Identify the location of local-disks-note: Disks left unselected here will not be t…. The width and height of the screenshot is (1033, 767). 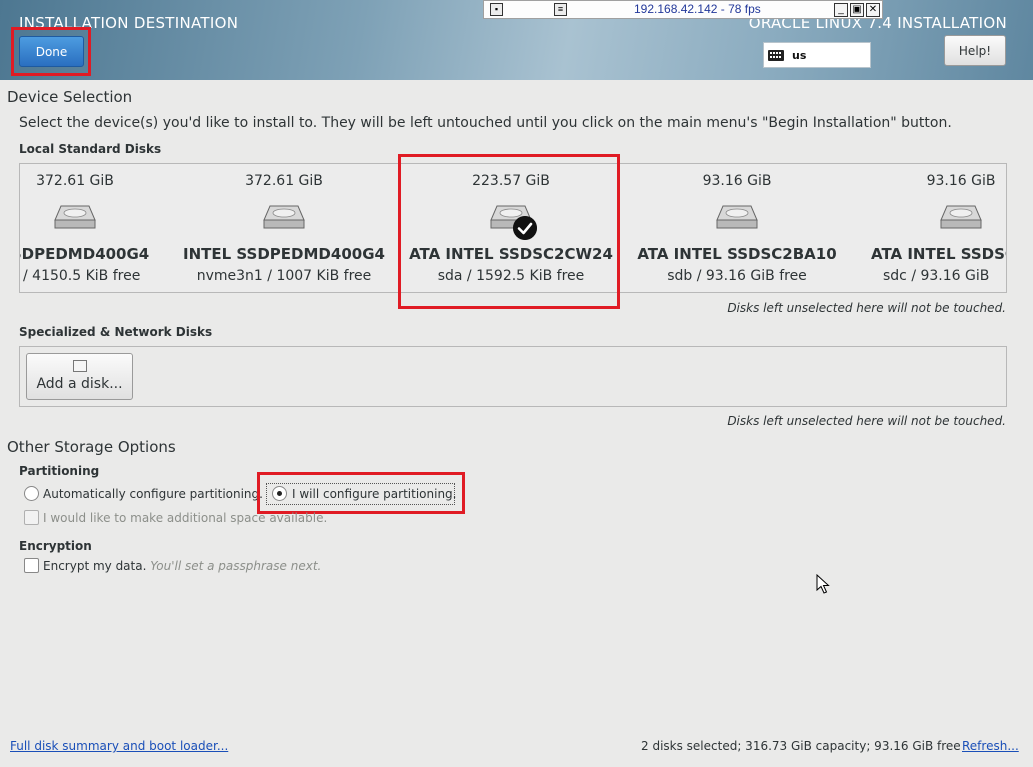
(866, 308).